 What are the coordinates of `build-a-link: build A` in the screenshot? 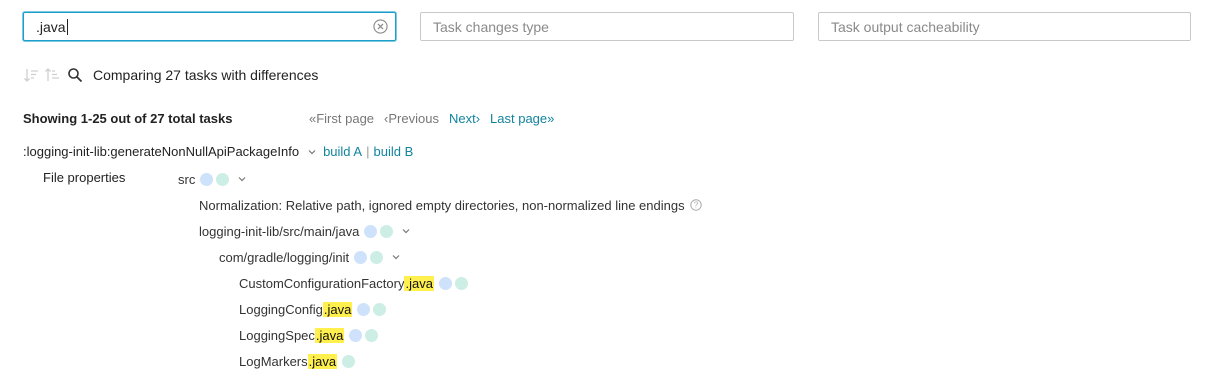 It's located at (342, 151).